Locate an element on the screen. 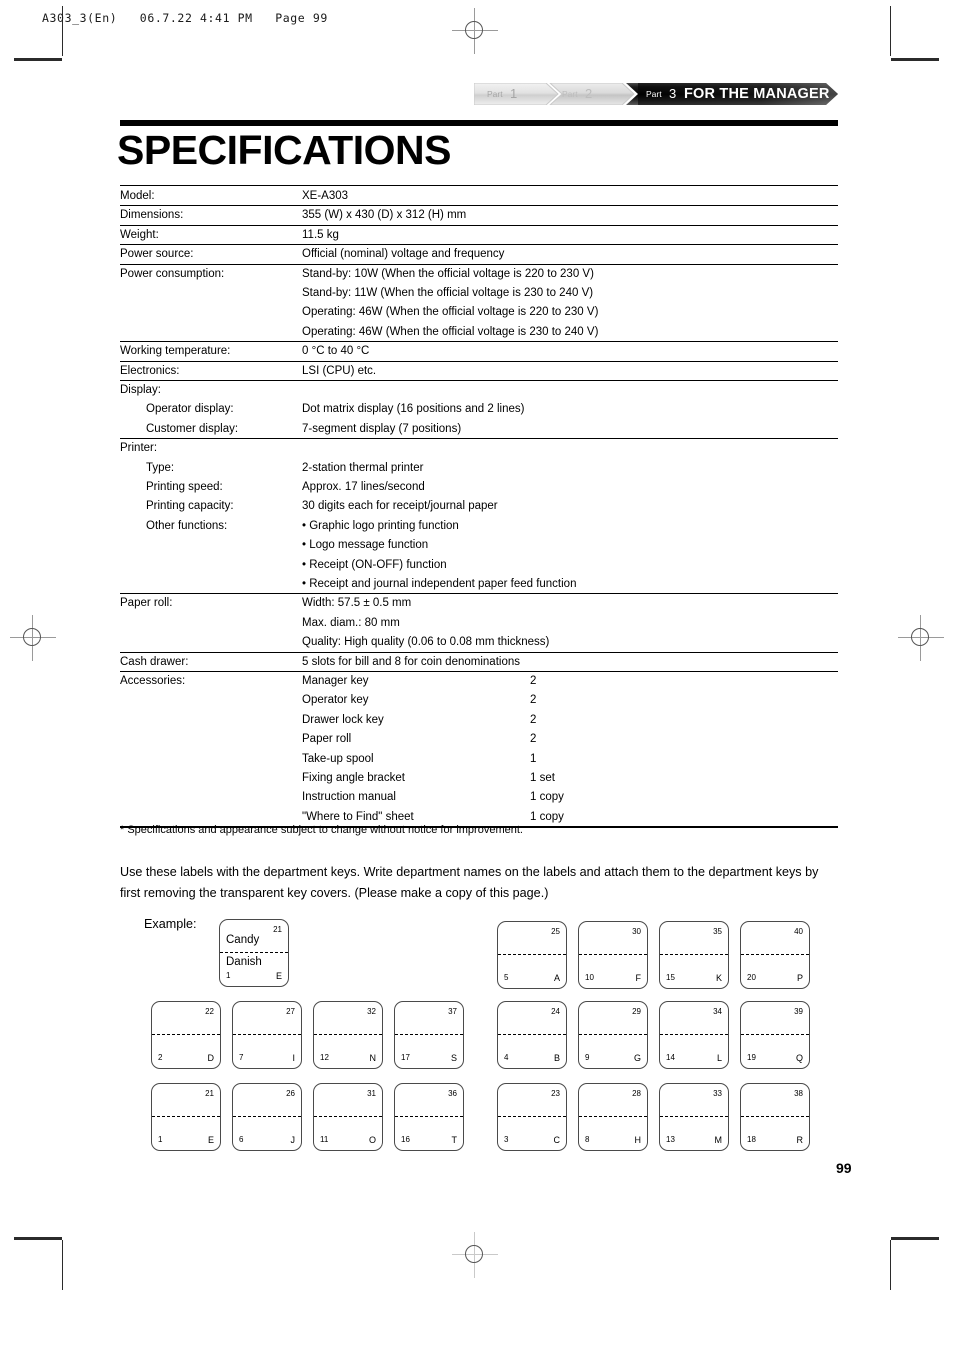 This screenshot has width=954, height=1351. spec-row: Printing speed: Approx. 17 lines/second is located at coordinates (479, 487).